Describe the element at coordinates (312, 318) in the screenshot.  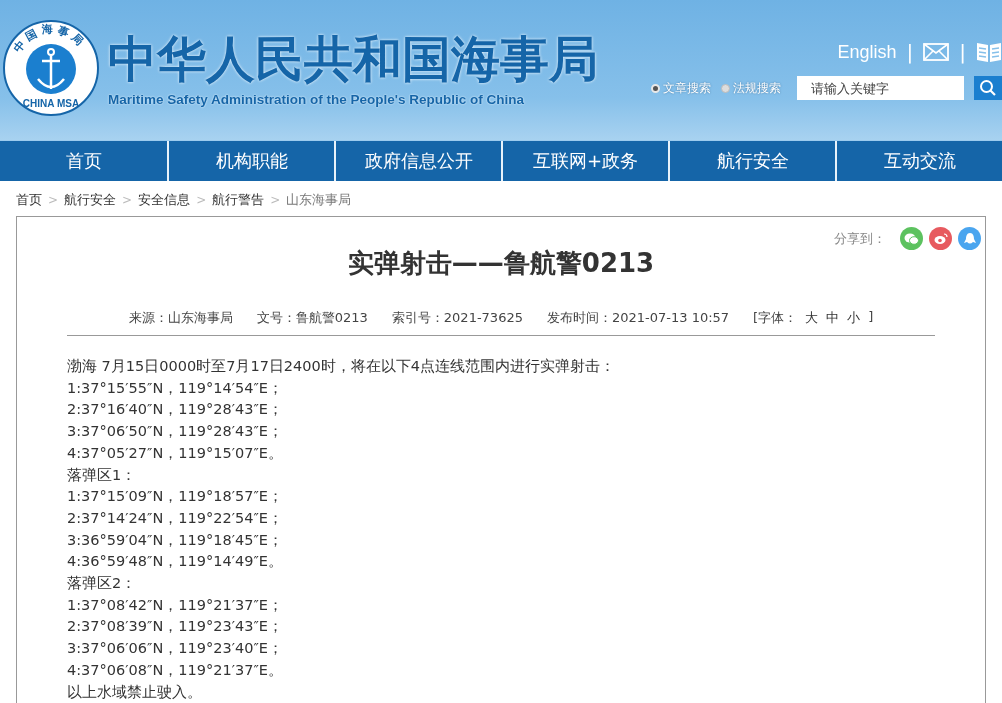
I see `meta-text: 文号：鲁航警0213` at that location.